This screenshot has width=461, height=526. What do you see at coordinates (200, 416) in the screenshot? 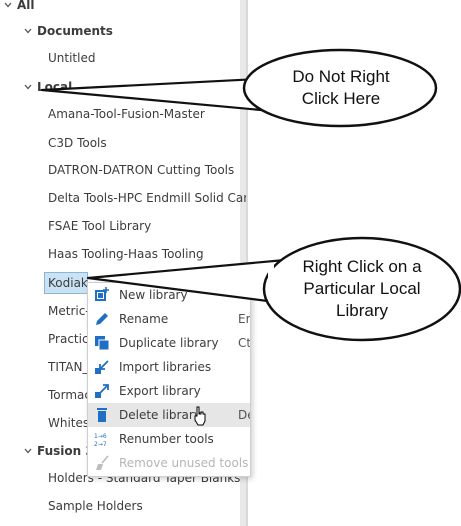
I see `mouse-cursor-icon` at bounding box center [200, 416].